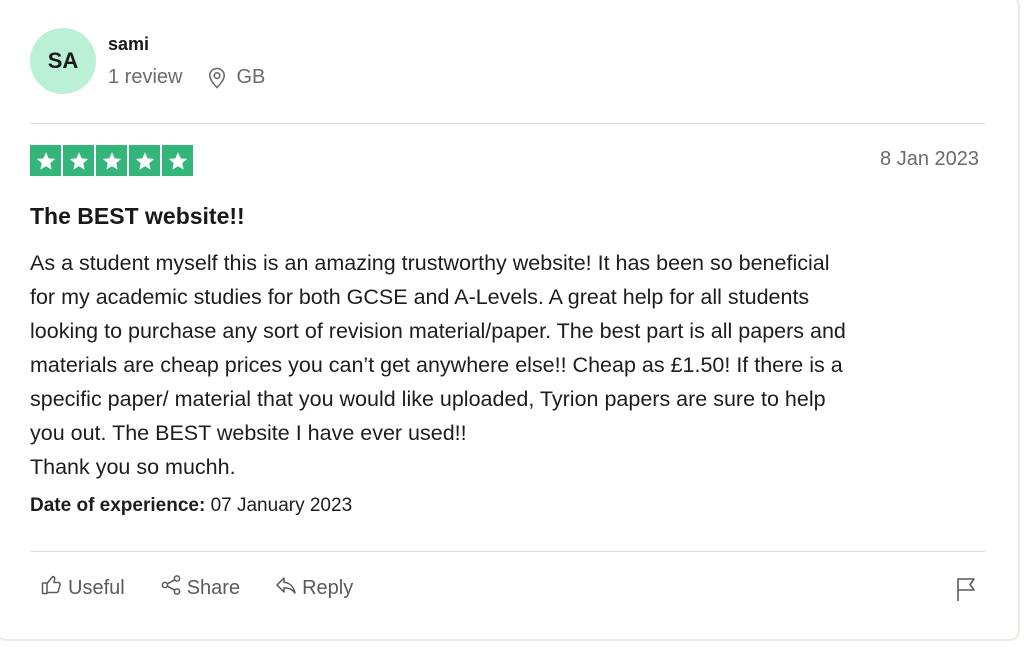 The width and height of the screenshot is (1024, 647). I want to click on reviewer-country: GB, so click(251, 77).